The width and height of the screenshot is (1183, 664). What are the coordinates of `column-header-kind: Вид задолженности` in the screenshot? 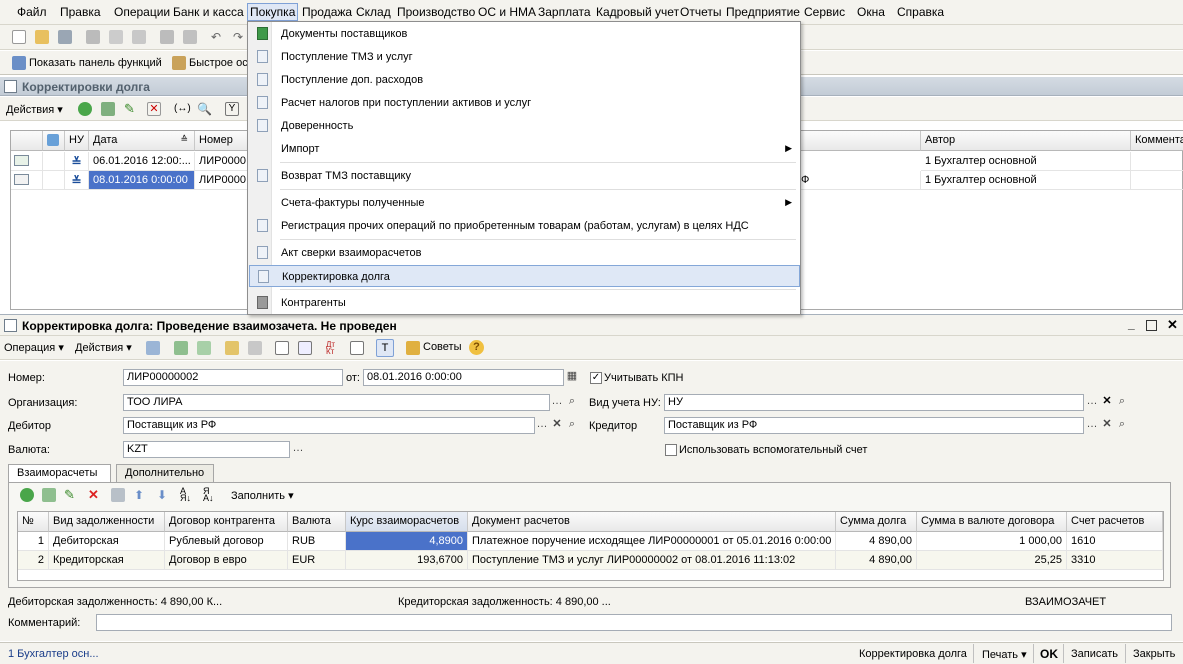 It's located at (107, 522).